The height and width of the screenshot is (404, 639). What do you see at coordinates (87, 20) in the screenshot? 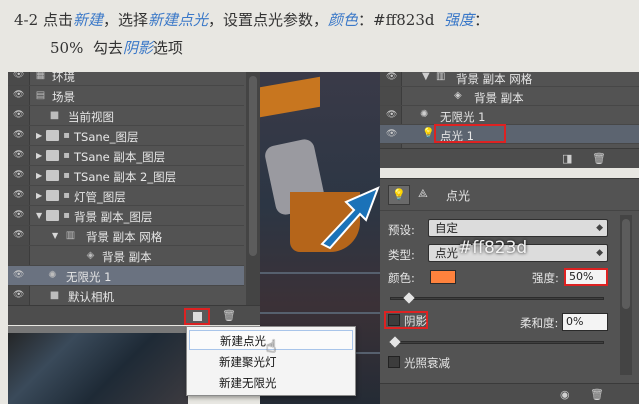
I see `instr-highlight-new: 新建` at bounding box center [87, 20].